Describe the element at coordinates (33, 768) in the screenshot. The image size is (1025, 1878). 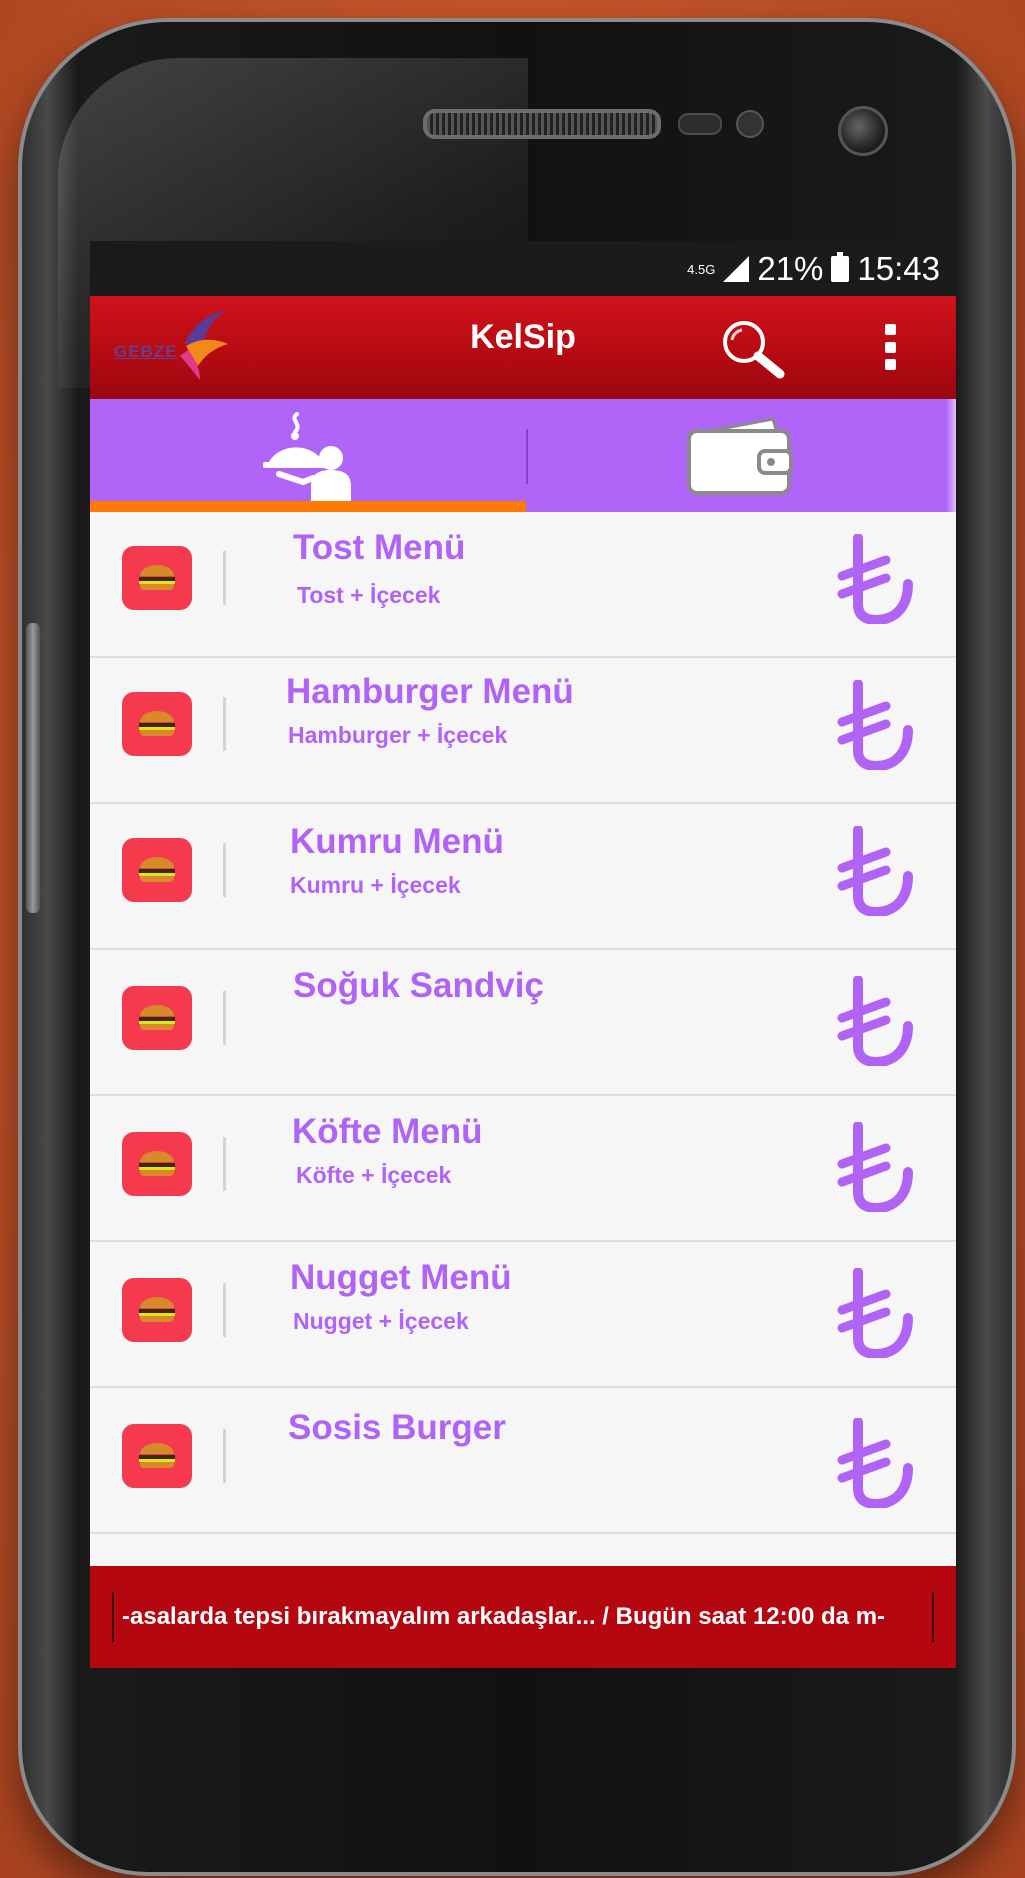
I see `volume-button` at that location.